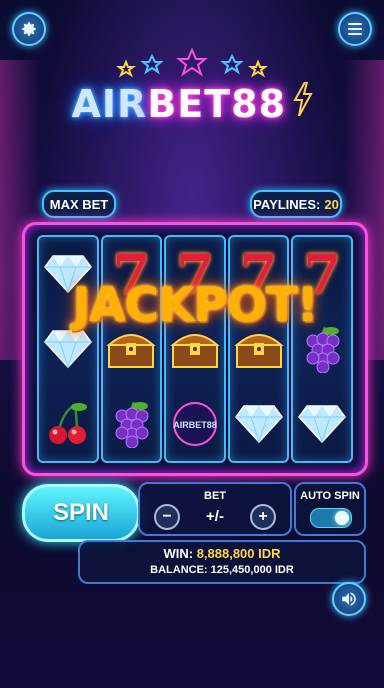  Describe the element at coordinates (195, 305) in the screenshot. I see `jackpot-banner: JACKPOT!` at that location.